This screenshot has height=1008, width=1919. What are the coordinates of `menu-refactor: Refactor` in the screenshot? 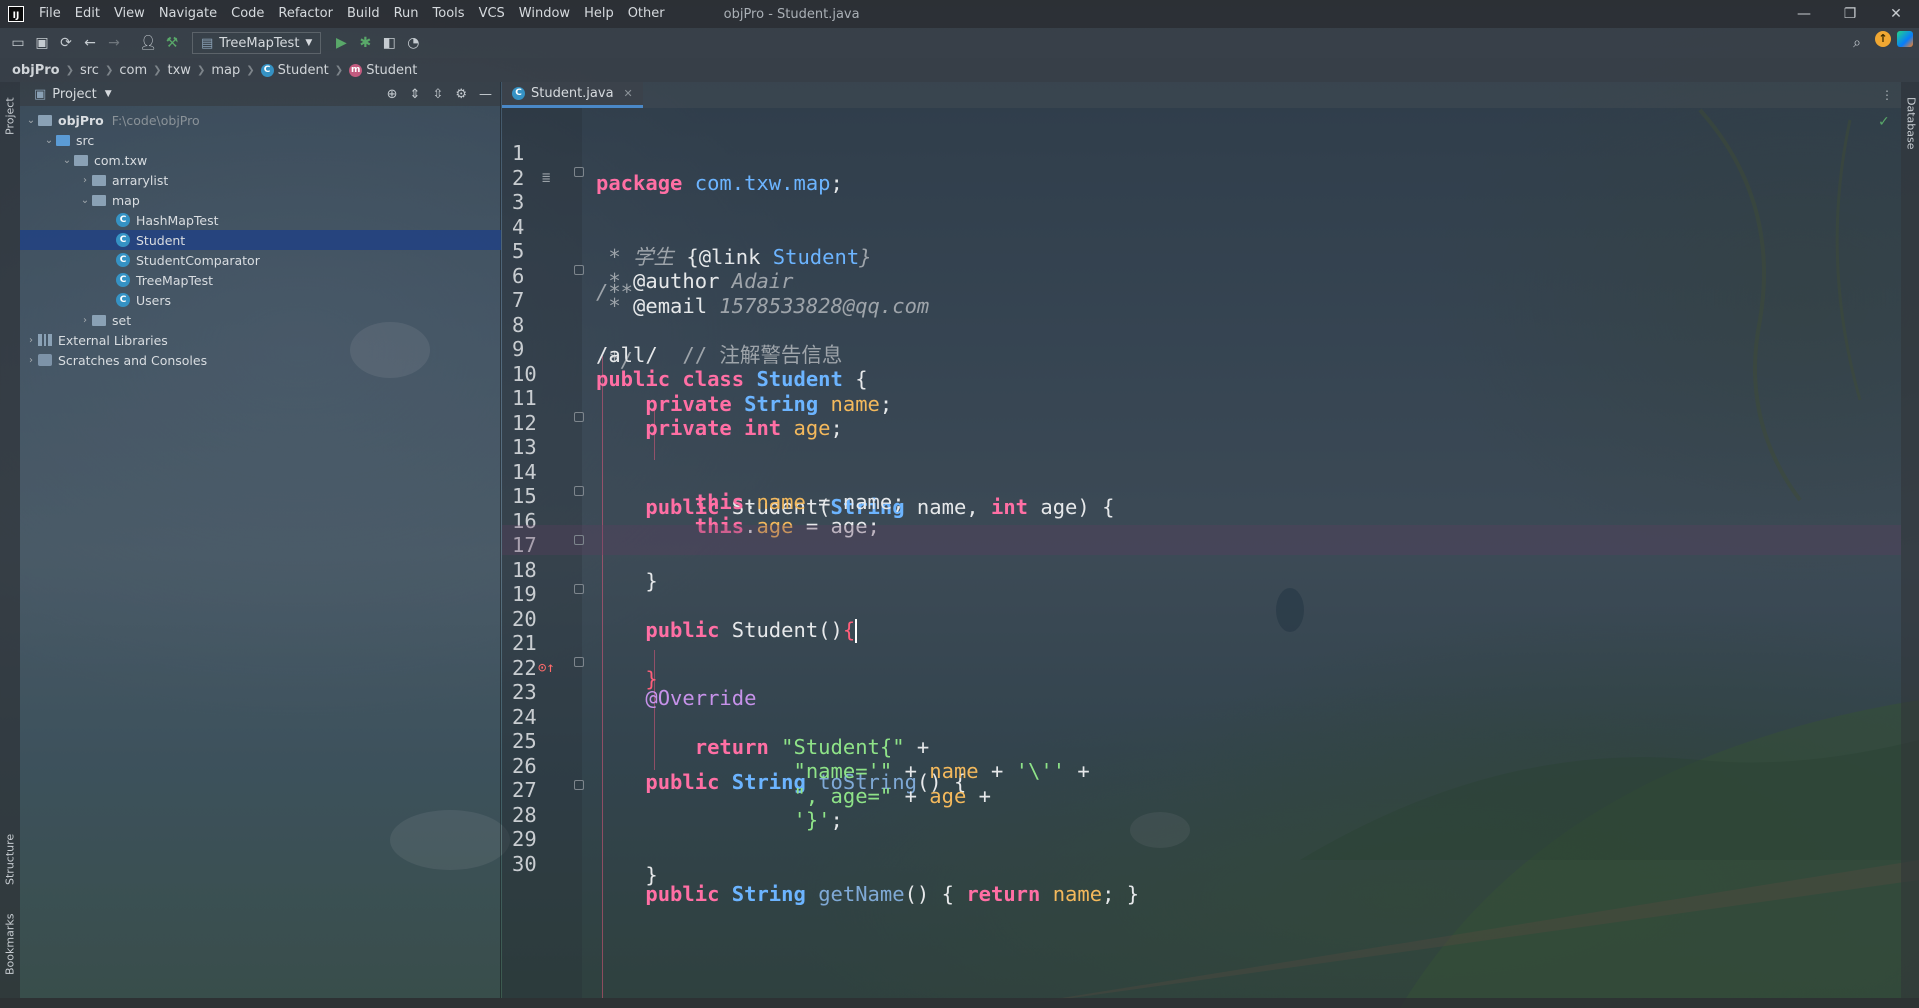 It's located at (305, 14).